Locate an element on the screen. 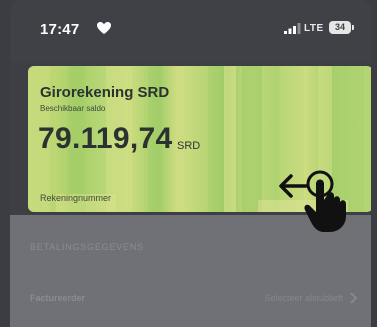 The width and height of the screenshot is (377, 327). biller-label: Factureerder is located at coordinates (58, 298).